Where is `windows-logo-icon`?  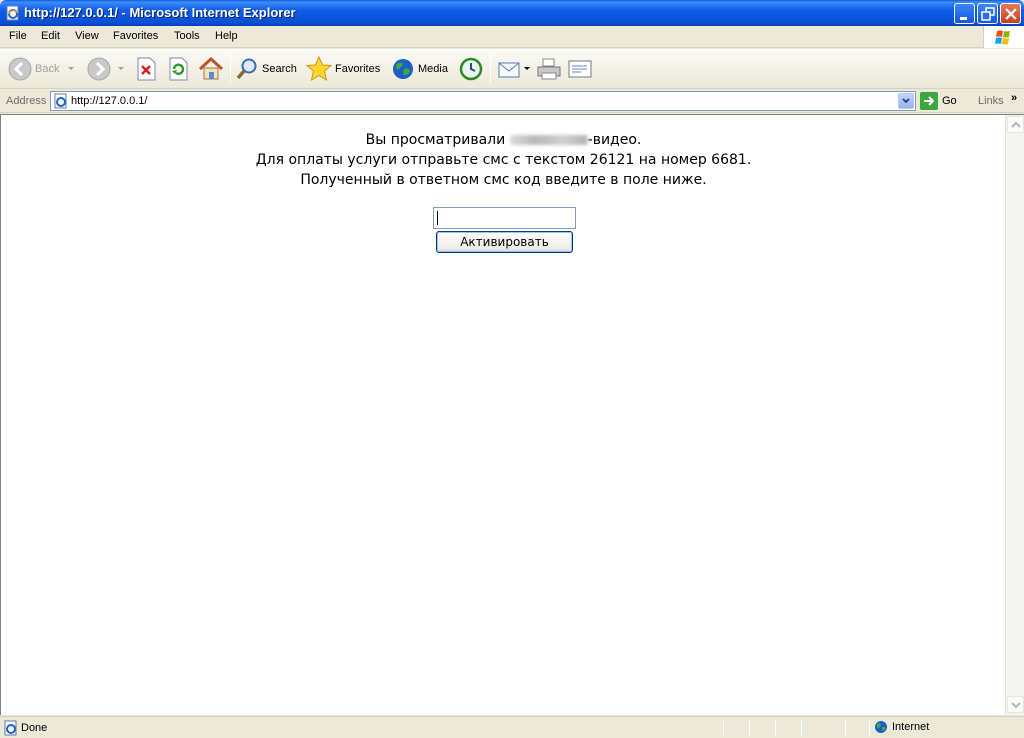 windows-logo-icon is located at coordinates (1003, 37).